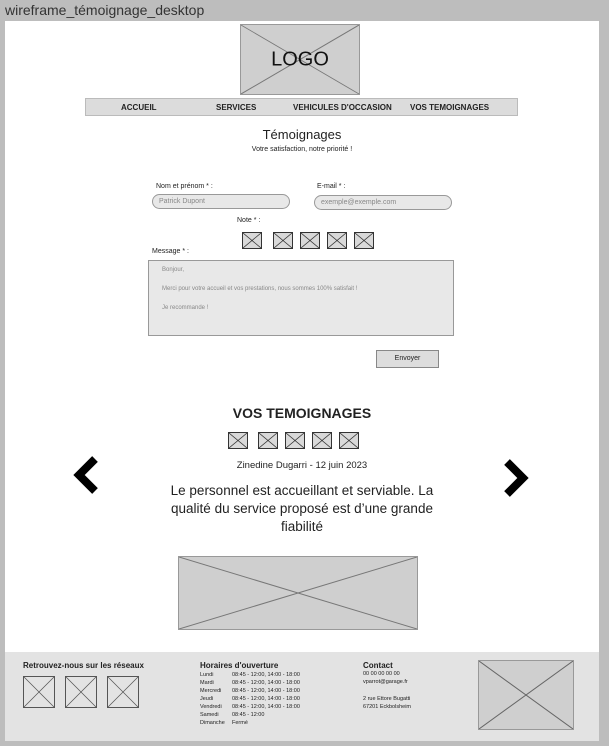 Image resolution: width=609 pixels, height=746 pixels. I want to click on nav-item-vehicules: VEHICULES D'OCCASION, so click(342, 107).